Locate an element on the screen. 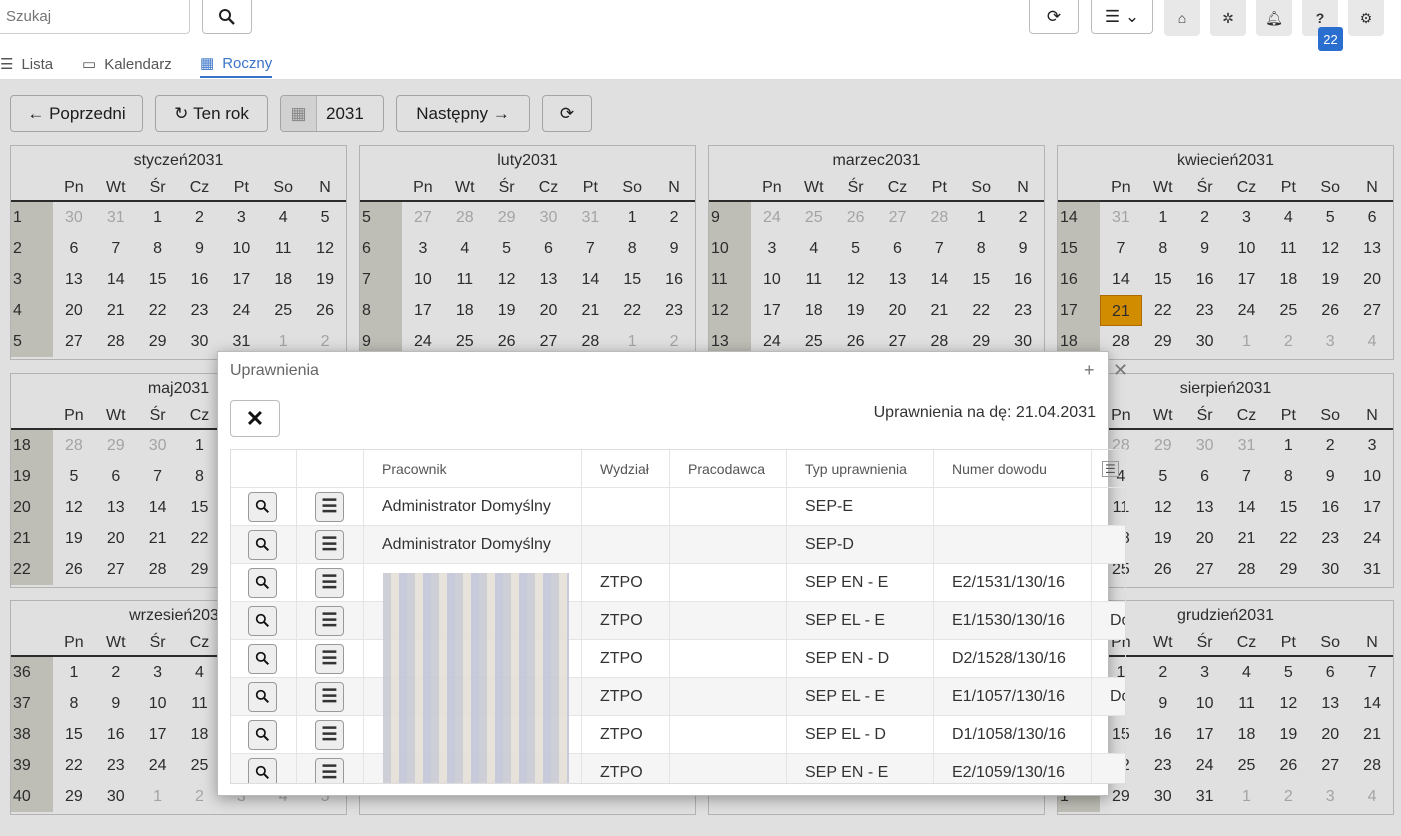  help-badge: 22 is located at coordinates (1330, 39).